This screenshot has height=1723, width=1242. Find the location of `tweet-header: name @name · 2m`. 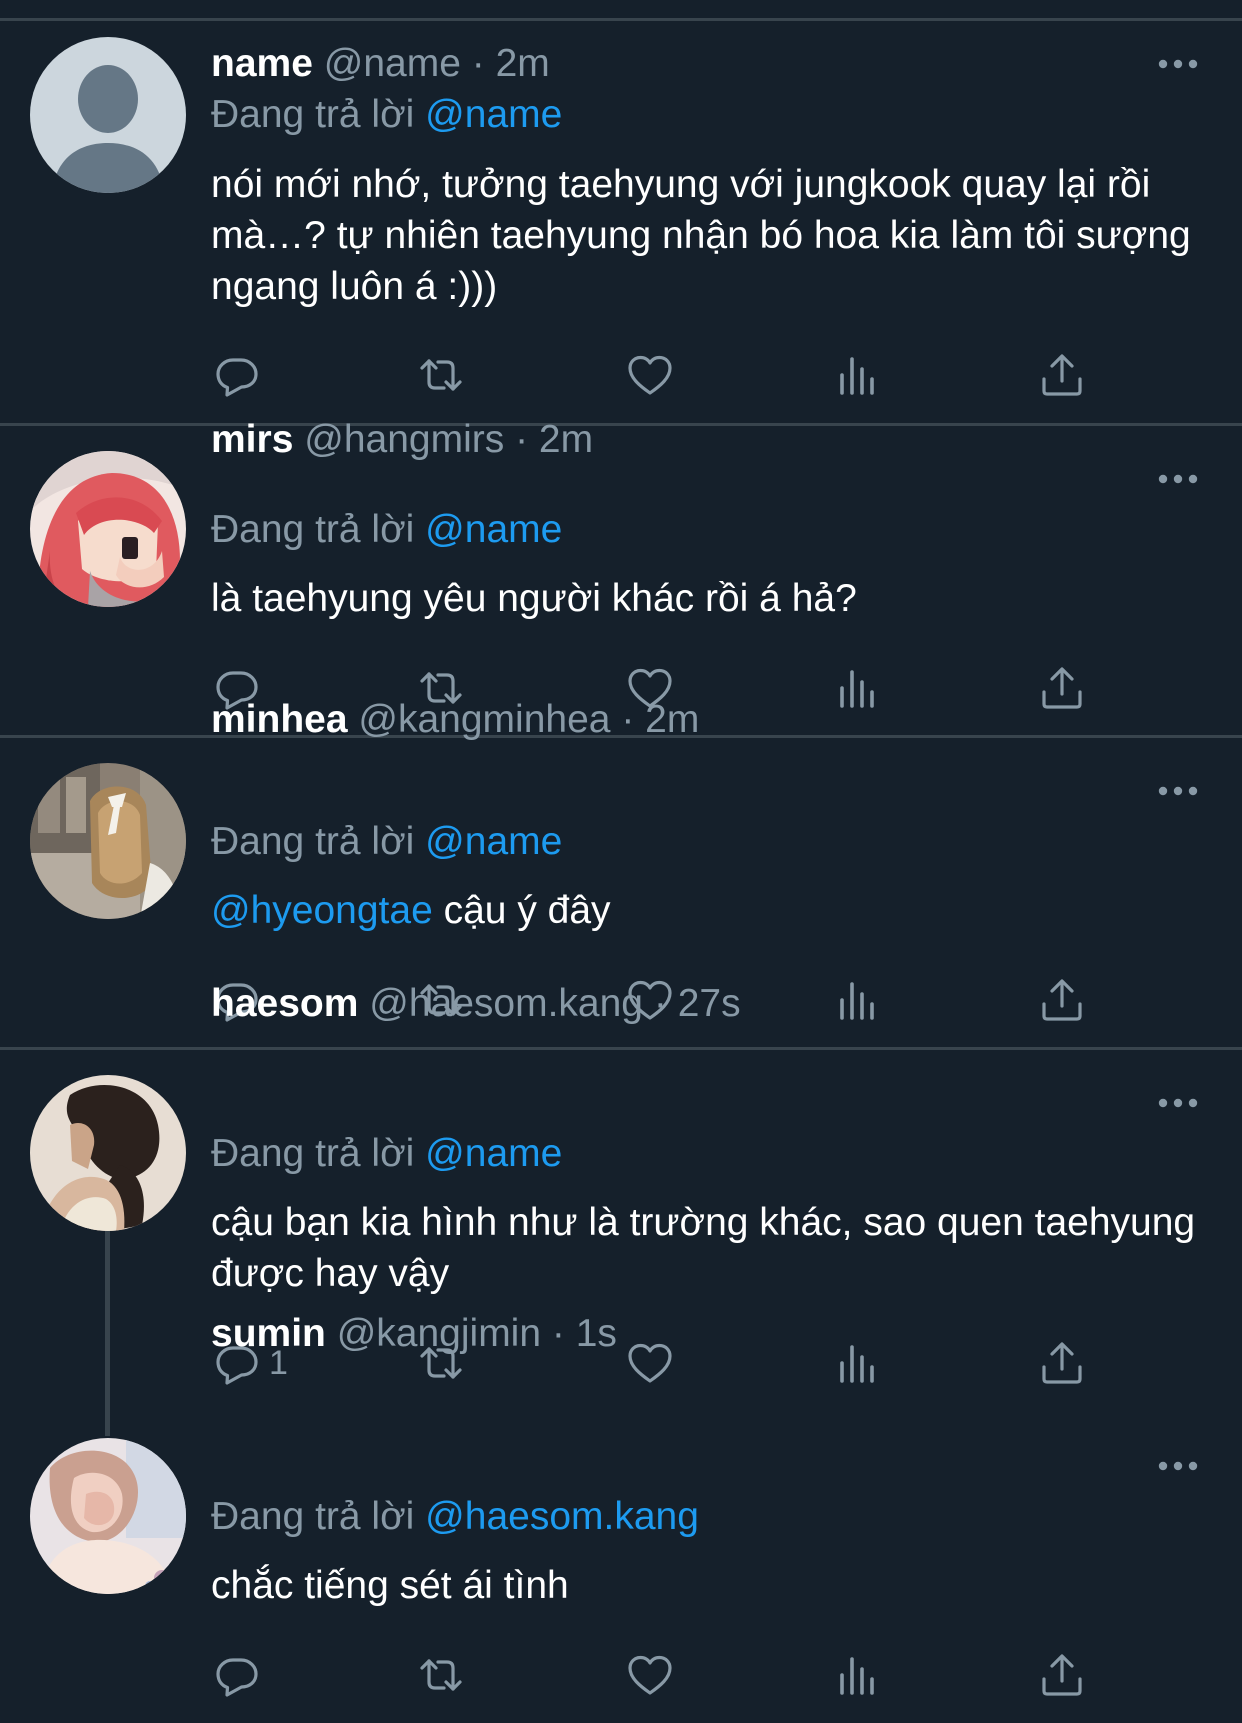

tweet-header: name @name · 2m is located at coordinates (380, 64).